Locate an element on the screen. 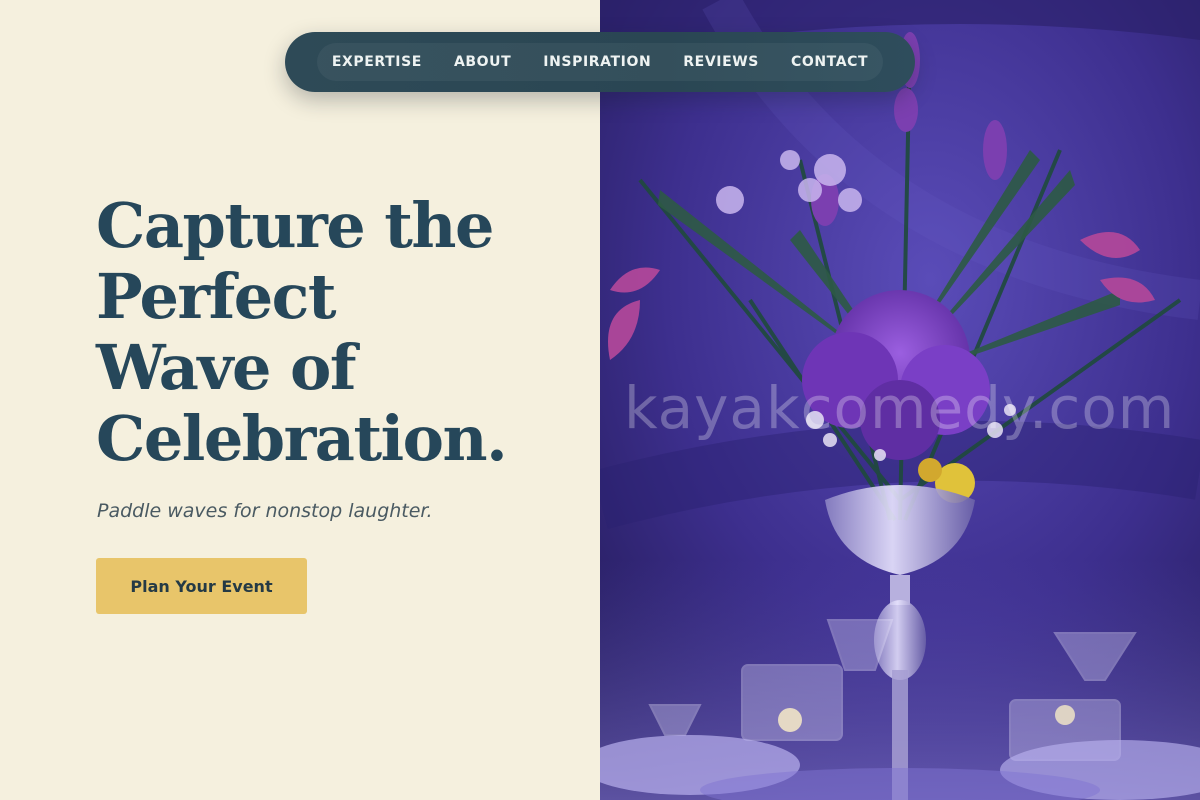  hero-title-line: Celebration. is located at coordinates (302, 438).